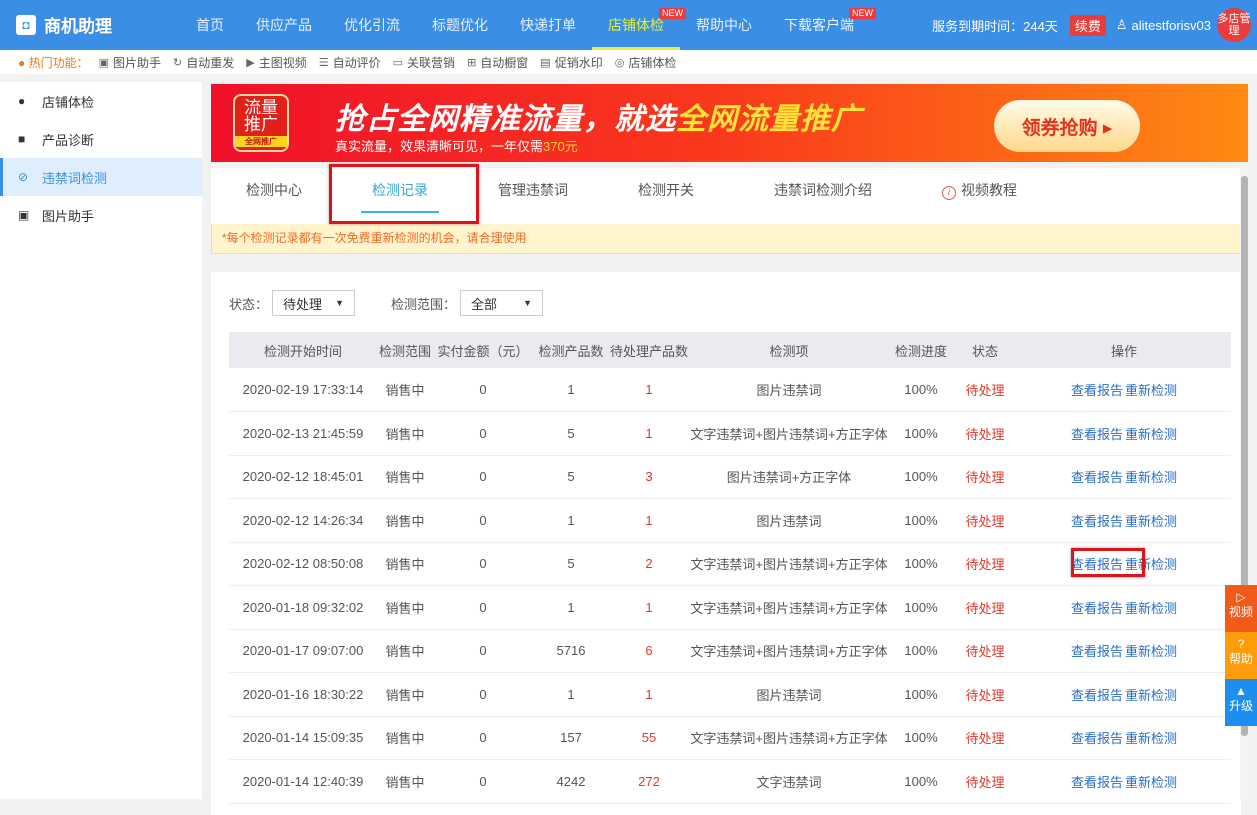 This screenshot has width=1257, height=815. I want to click on tab: 违禁词检测介绍, so click(818, 196).